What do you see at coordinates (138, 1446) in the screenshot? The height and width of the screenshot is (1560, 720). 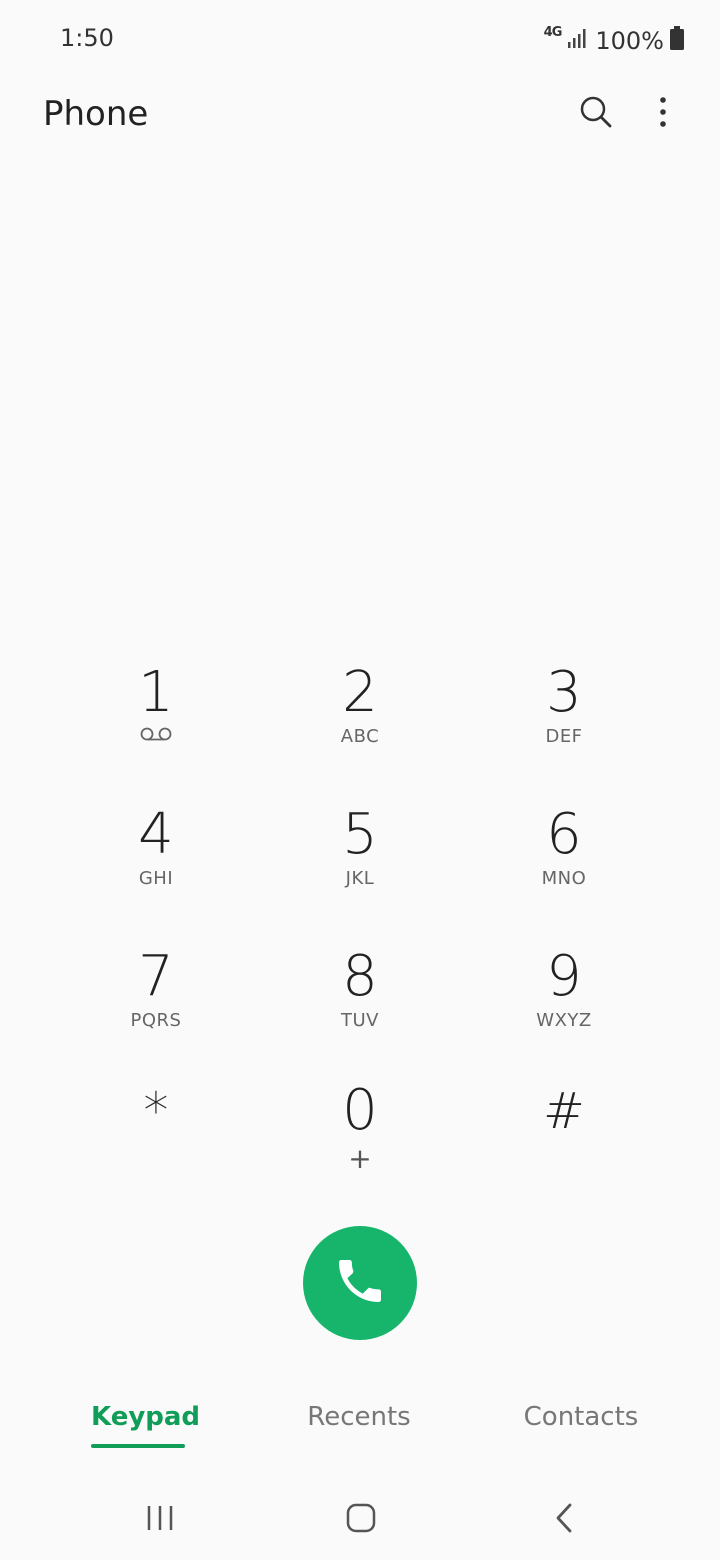 I see `active-tab-indicator` at bounding box center [138, 1446].